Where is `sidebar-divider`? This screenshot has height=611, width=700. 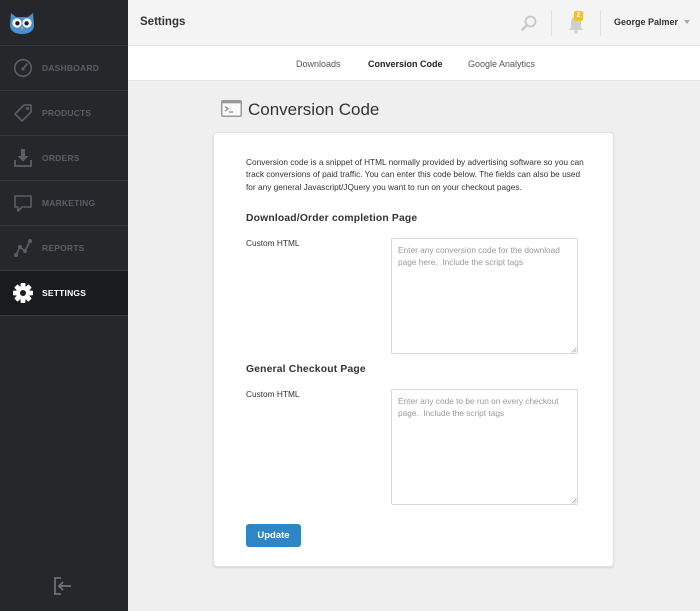 sidebar-divider is located at coordinates (64, 315).